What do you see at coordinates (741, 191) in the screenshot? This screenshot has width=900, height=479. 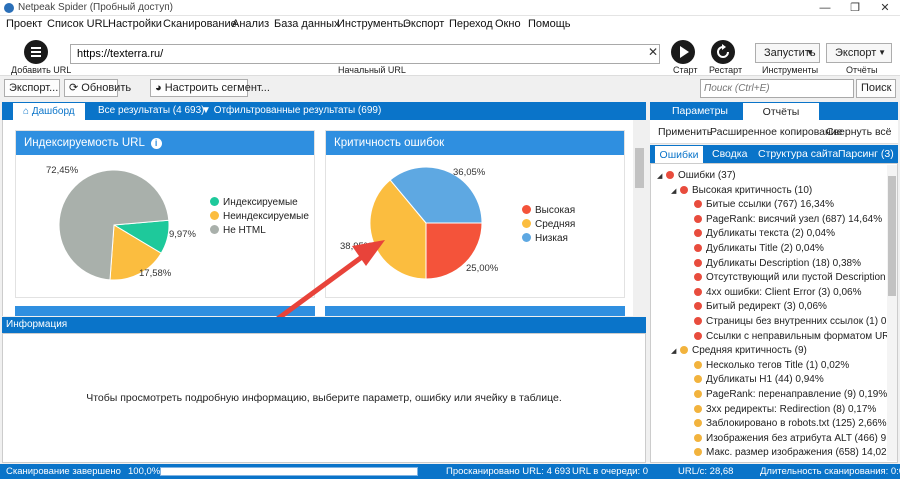 I see `tree-item: ◢ Высокая критичность (10)` at bounding box center [741, 191].